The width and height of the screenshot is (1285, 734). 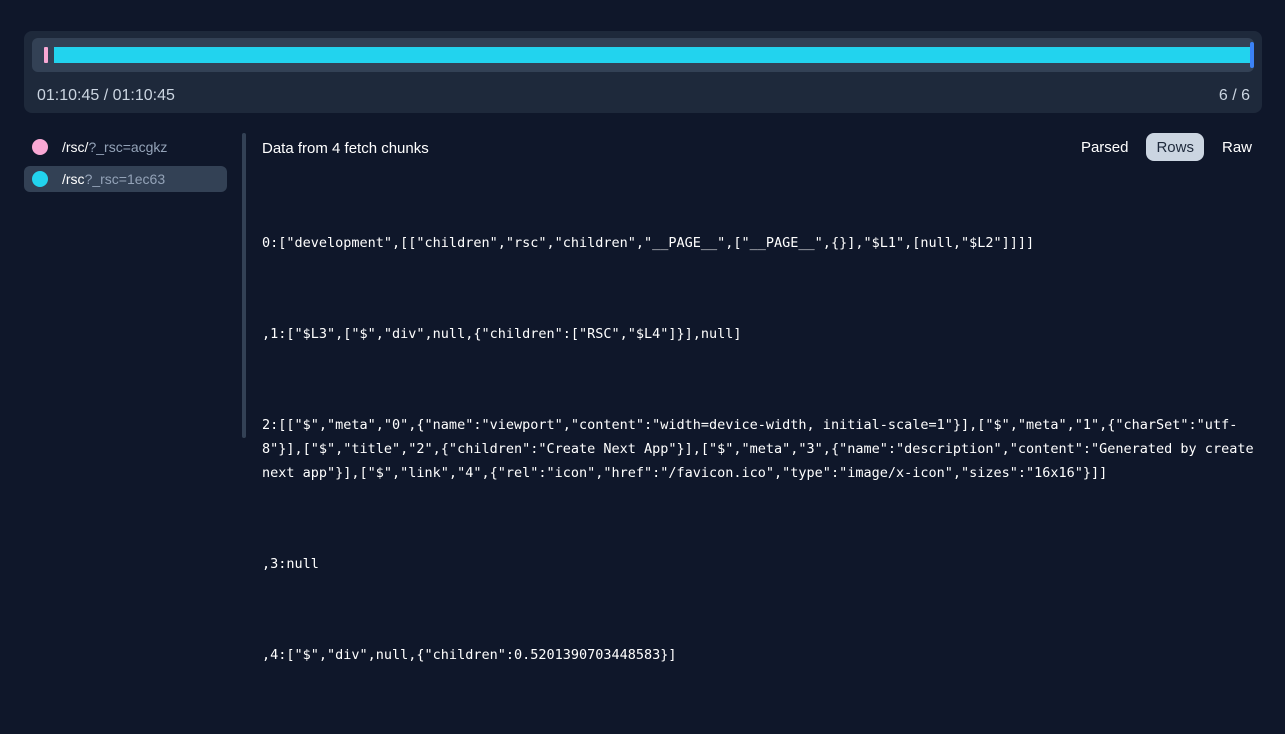 What do you see at coordinates (244, 285) in the screenshot?
I see `panel-divider` at bounding box center [244, 285].